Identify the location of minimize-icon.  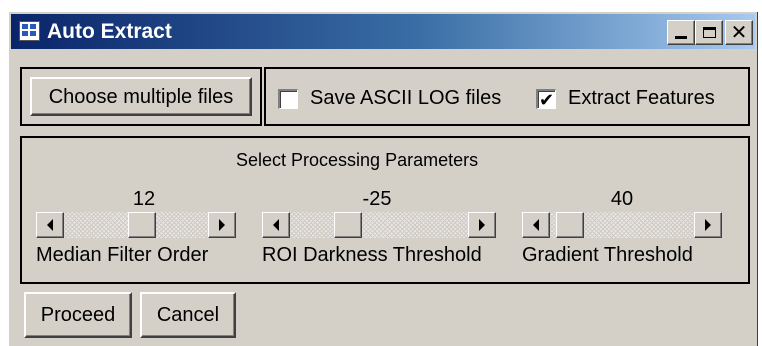
(681, 37).